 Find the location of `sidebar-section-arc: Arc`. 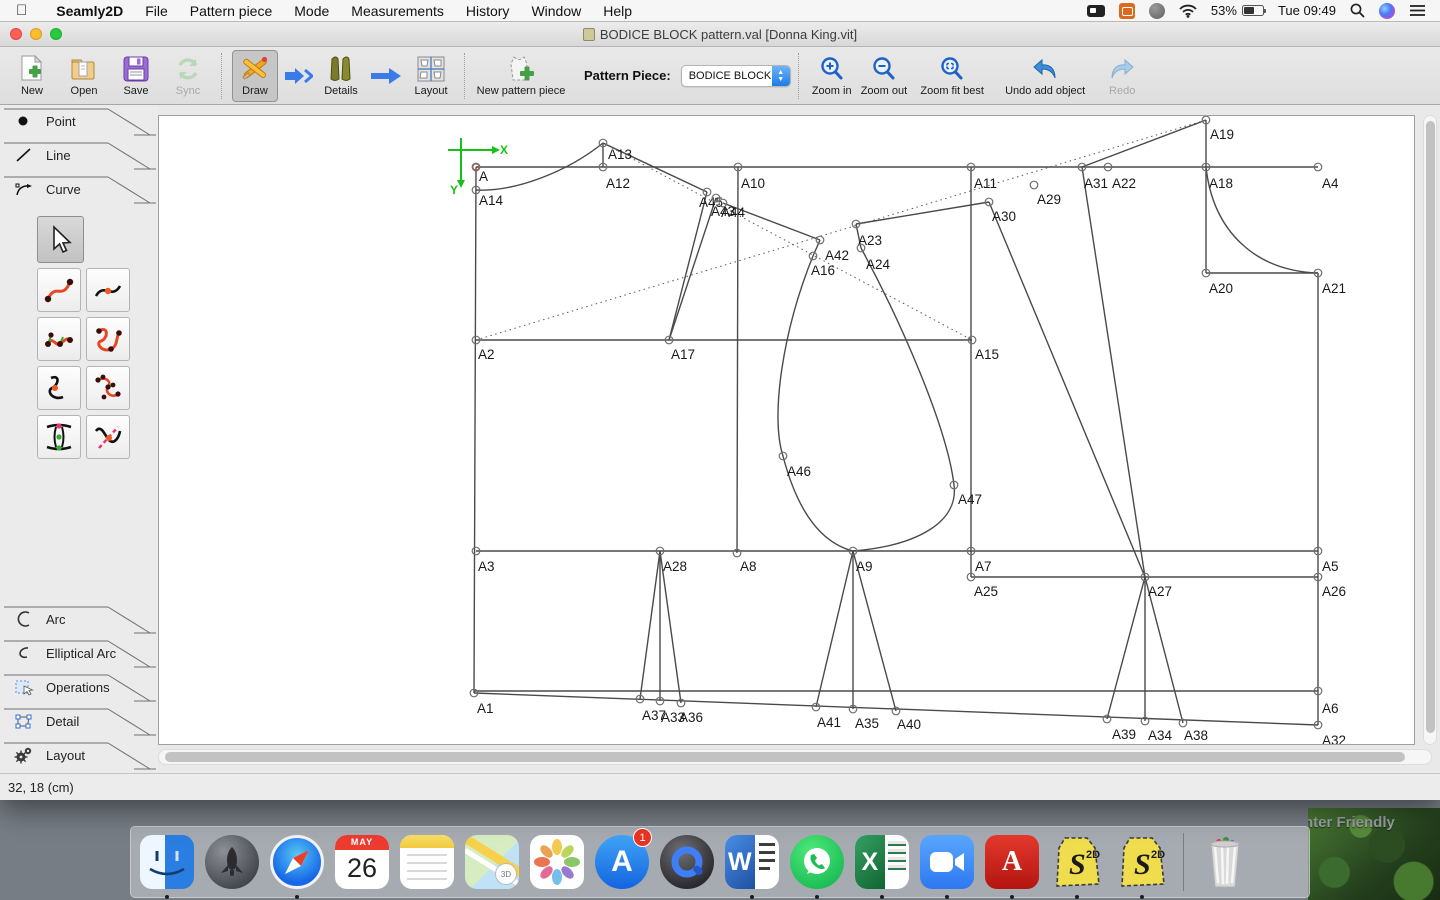

sidebar-section-arc: Arc is located at coordinates (79, 620).